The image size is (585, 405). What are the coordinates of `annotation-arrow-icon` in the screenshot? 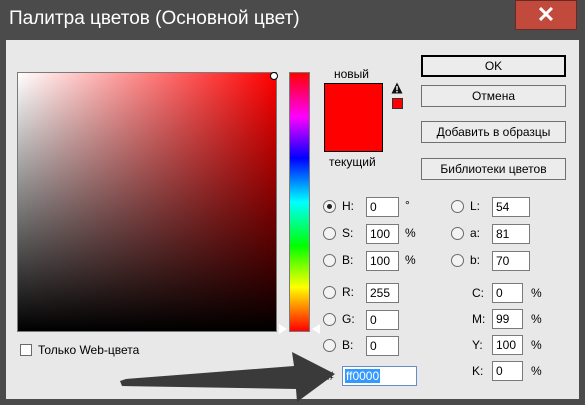 It's located at (227, 377).